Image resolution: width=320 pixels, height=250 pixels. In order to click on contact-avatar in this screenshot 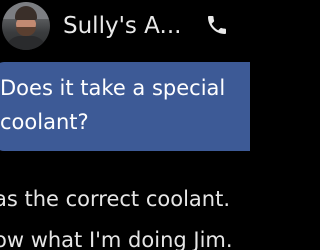, I will do `click(26, 26)`.